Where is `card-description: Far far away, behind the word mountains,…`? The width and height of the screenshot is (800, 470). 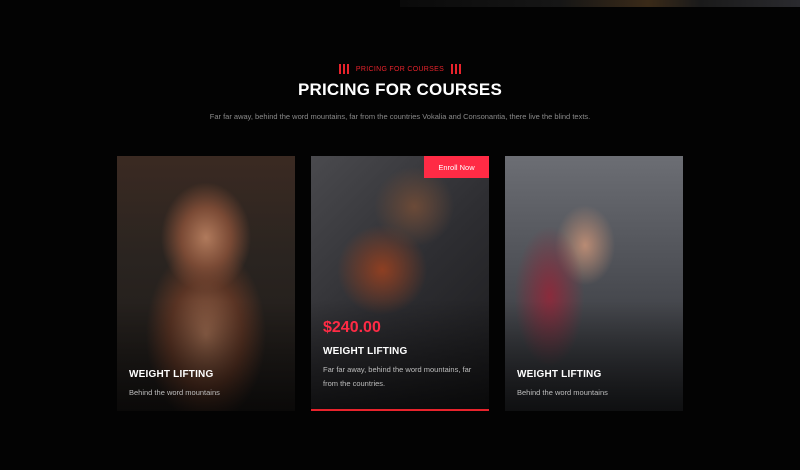 card-description: Far far away, behind the word mountains,… is located at coordinates (397, 376).